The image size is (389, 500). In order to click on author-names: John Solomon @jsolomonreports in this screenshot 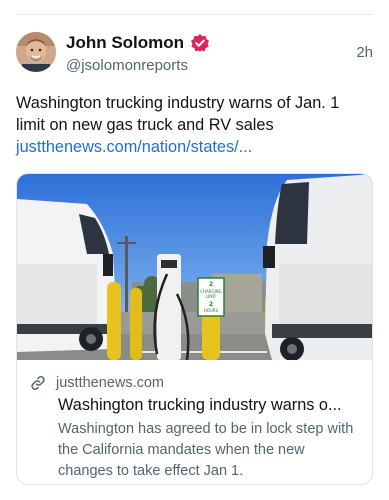, I will do `click(138, 53)`.